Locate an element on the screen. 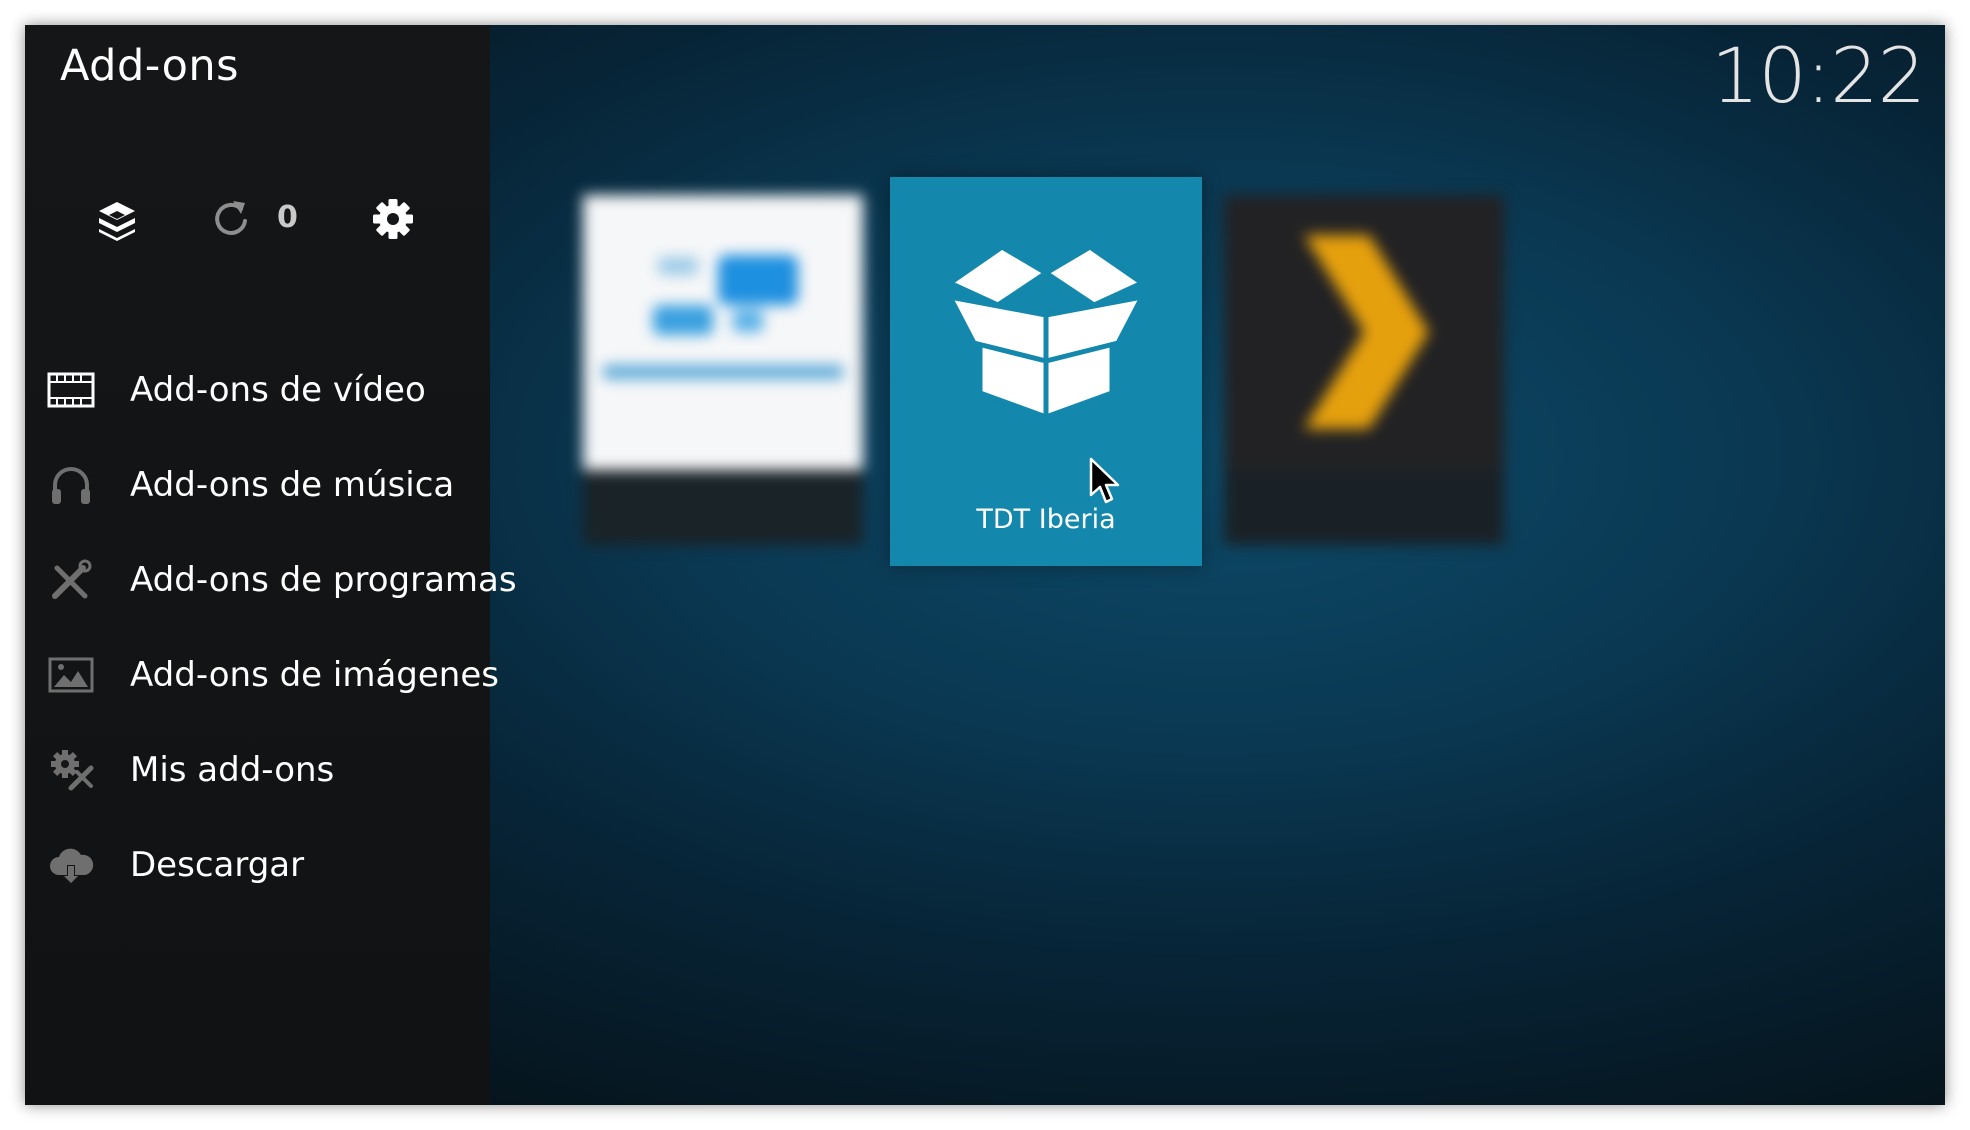  update-icon is located at coordinates (231, 219).